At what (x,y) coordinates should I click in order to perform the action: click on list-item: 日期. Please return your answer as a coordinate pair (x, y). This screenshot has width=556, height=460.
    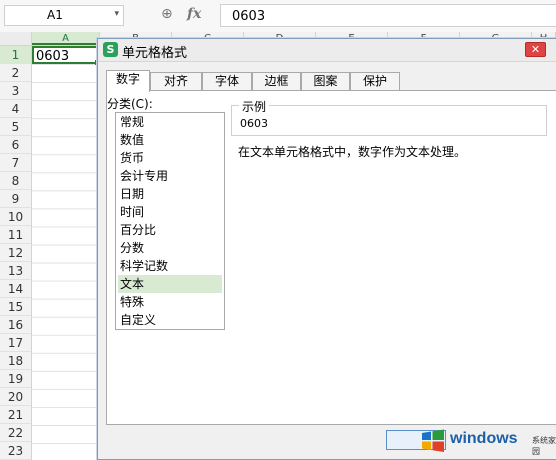
    Looking at the image, I should click on (170, 194).